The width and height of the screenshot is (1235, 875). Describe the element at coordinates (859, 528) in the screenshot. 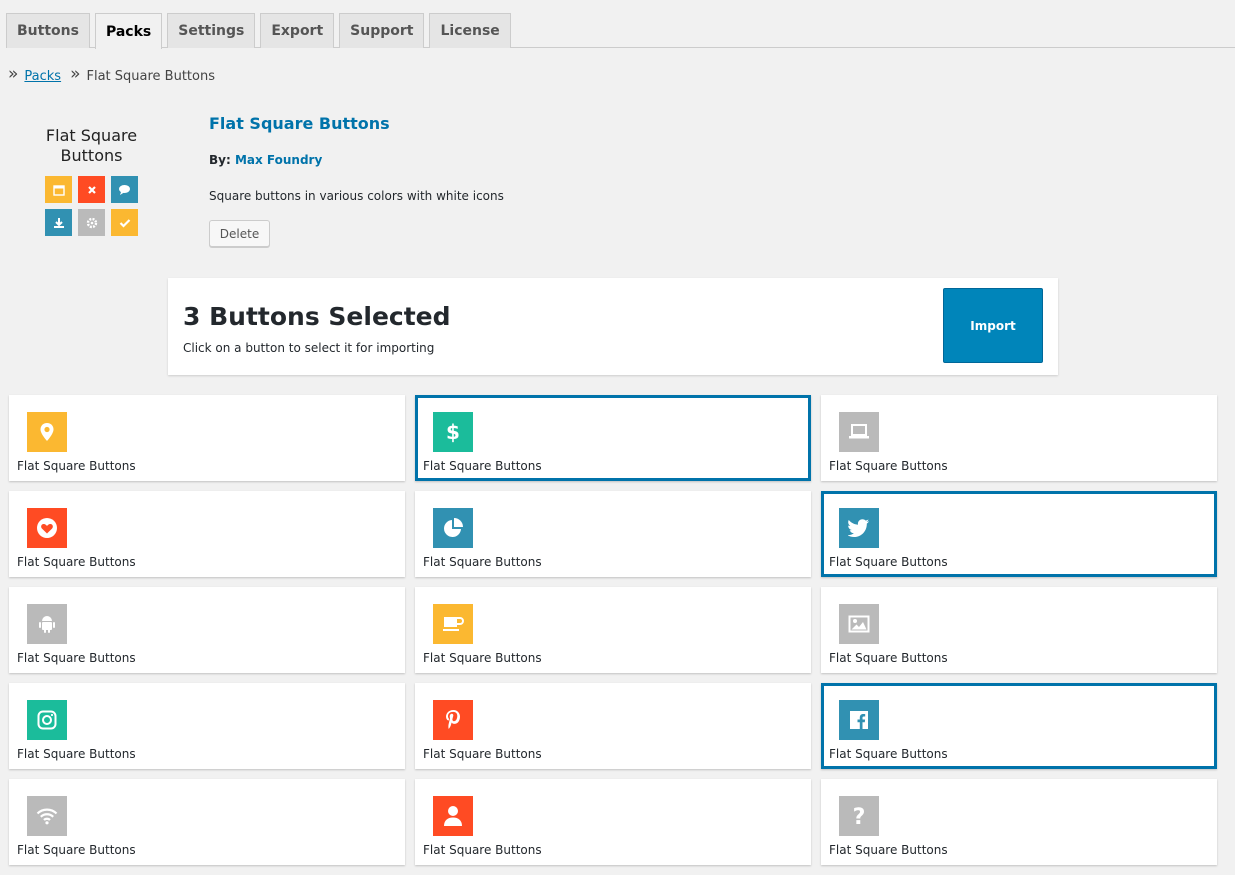

I see `twitter-icon` at that location.